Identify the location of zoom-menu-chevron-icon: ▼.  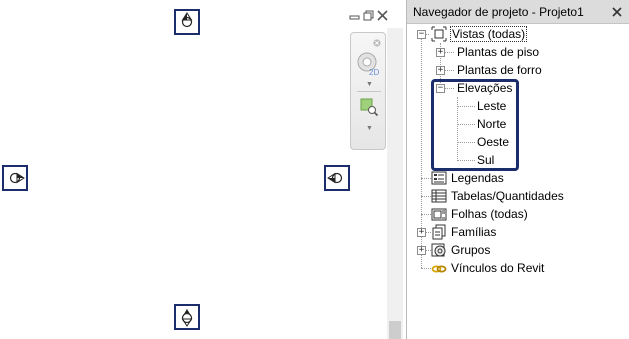
(369, 128).